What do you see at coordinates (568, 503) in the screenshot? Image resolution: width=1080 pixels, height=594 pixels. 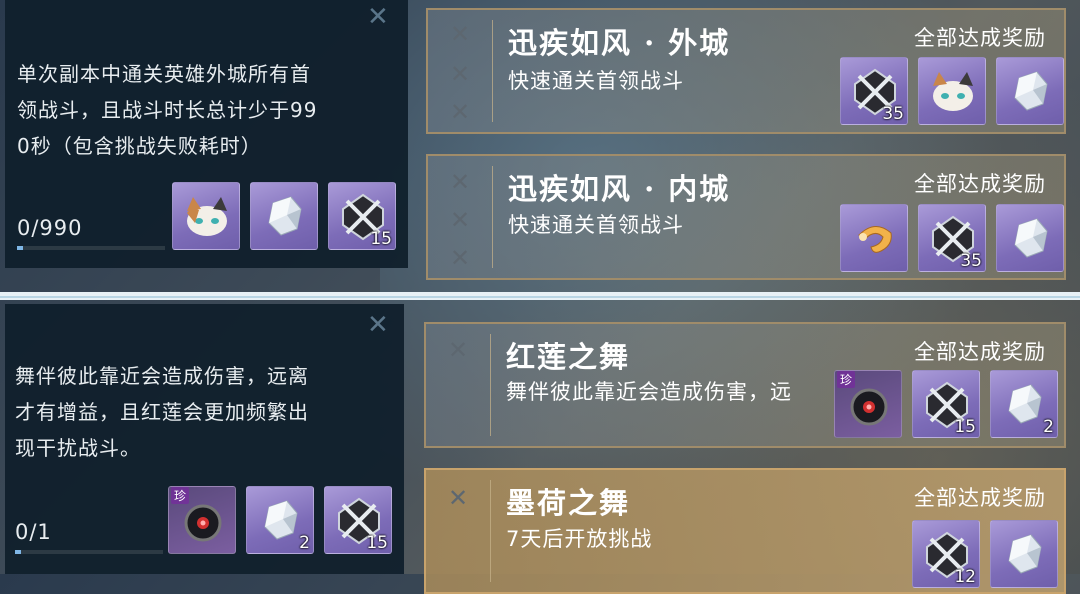 I see `card-title: 墨荷之舞` at bounding box center [568, 503].